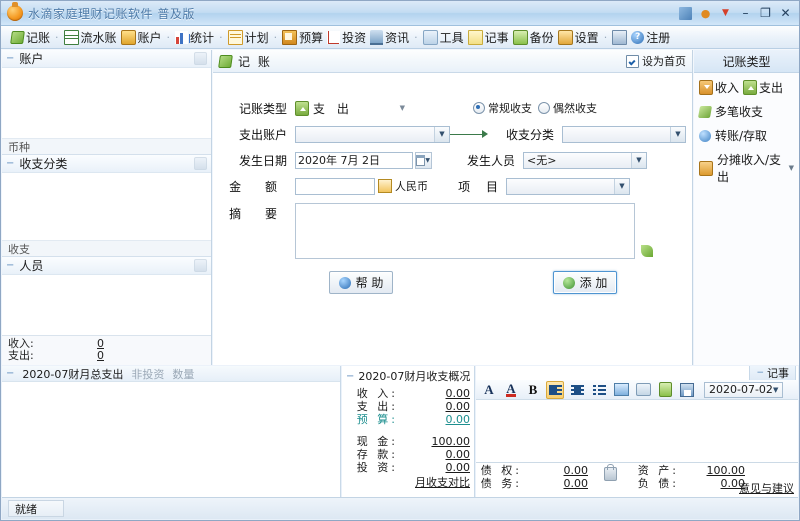 Image resolution: width=800 pixels, height=521 pixels. What do you see at coordinates (544, 108) in the screenshot?
I see `radio-unselected-icon` at bounding box center [544, 108].